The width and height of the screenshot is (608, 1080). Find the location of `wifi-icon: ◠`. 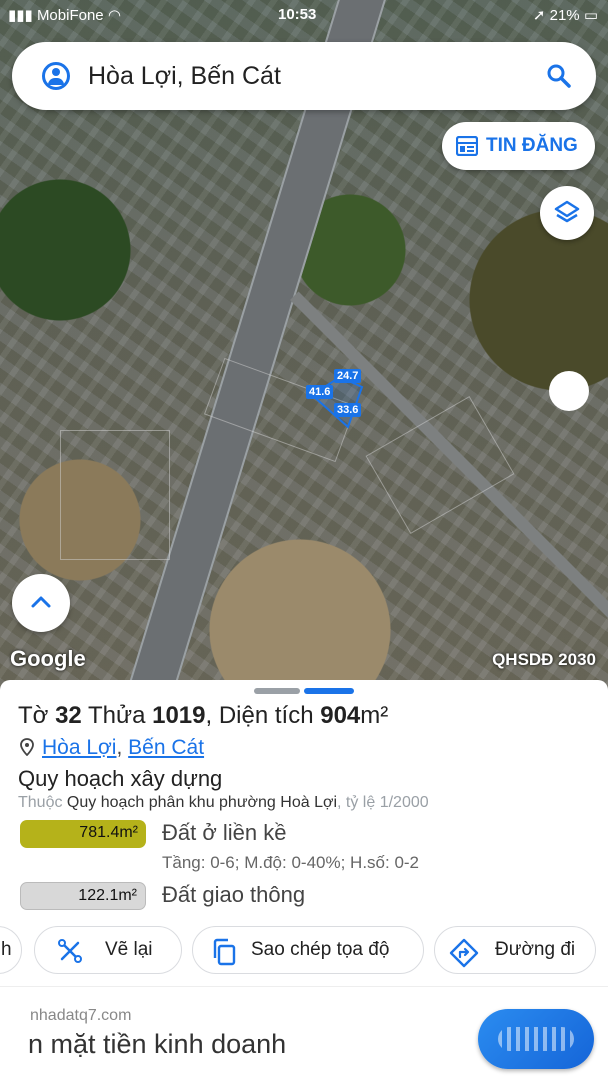

wifi-icon: ◠ is located at coordinates (114, 15).